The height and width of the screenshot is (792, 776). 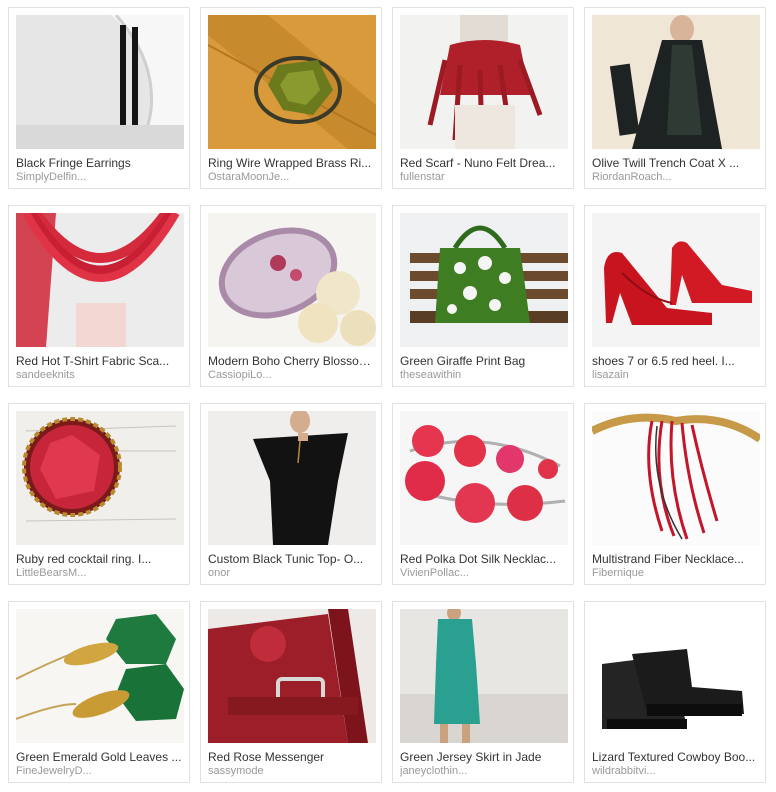 I want to click on item-shop: Fibernique, so click(x=676, y=573).